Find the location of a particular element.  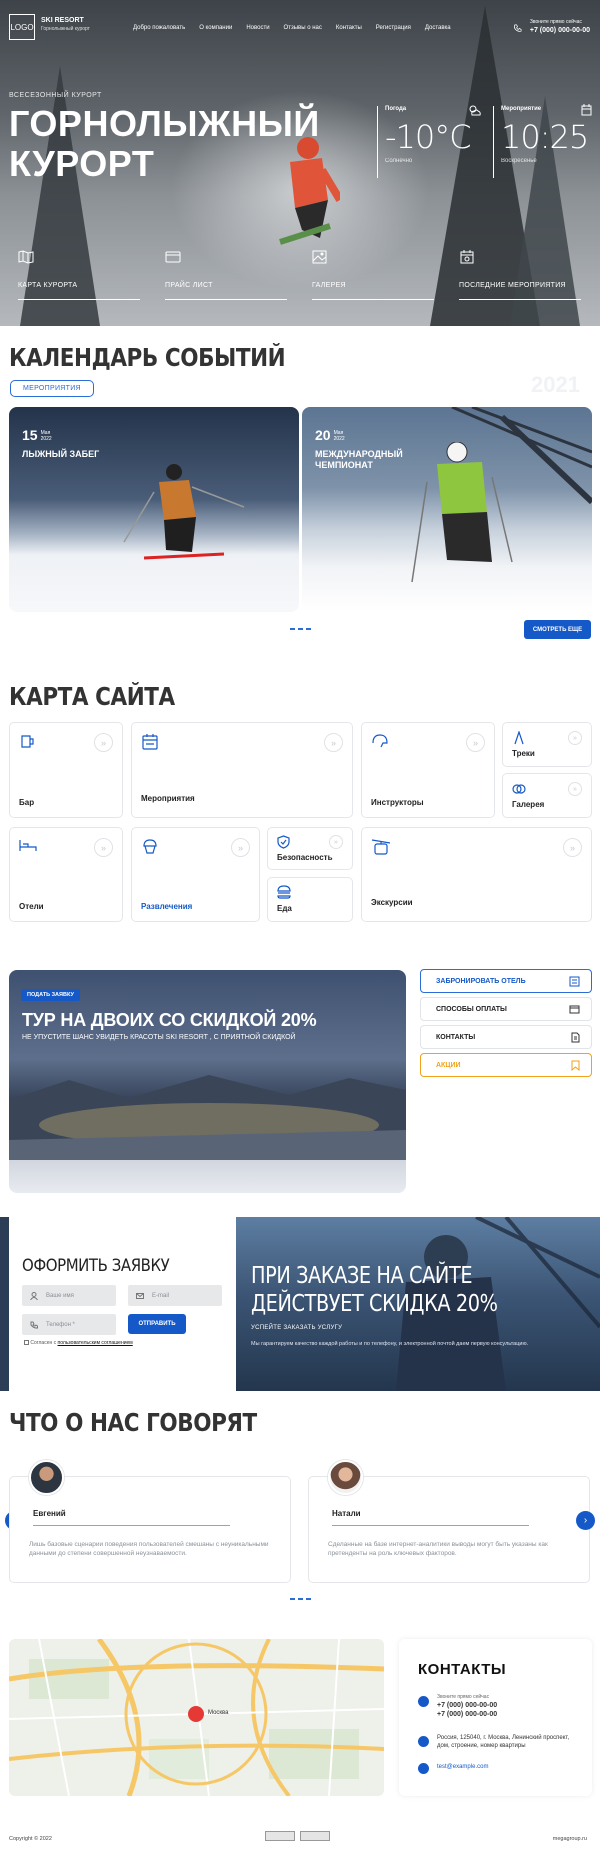

quick-link-price: ПРАЙС ЛИСТ is located at coordinates (226, 275).